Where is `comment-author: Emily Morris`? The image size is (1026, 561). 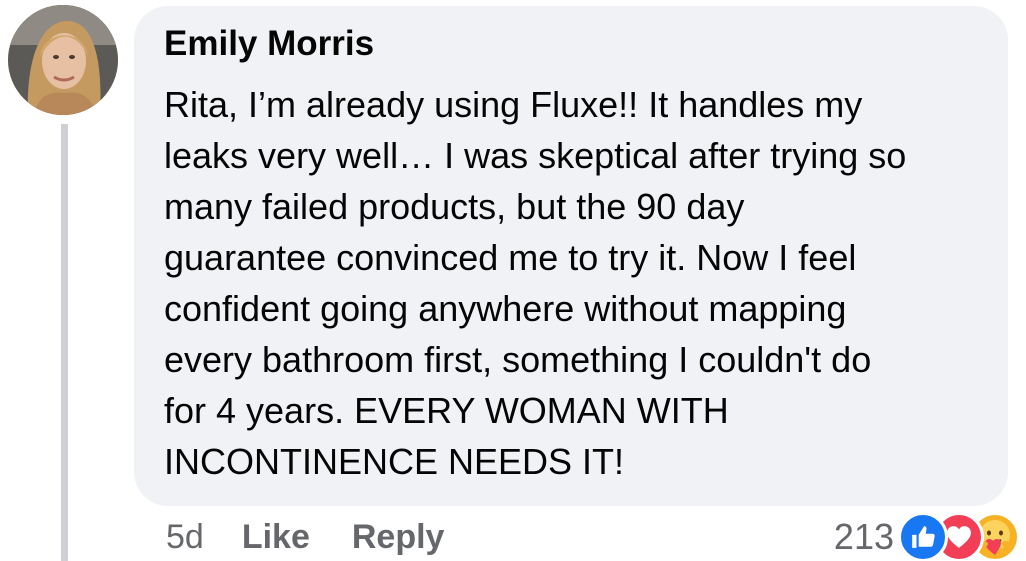
comment-author: Emily Morris is located at coordinates (269, 44).